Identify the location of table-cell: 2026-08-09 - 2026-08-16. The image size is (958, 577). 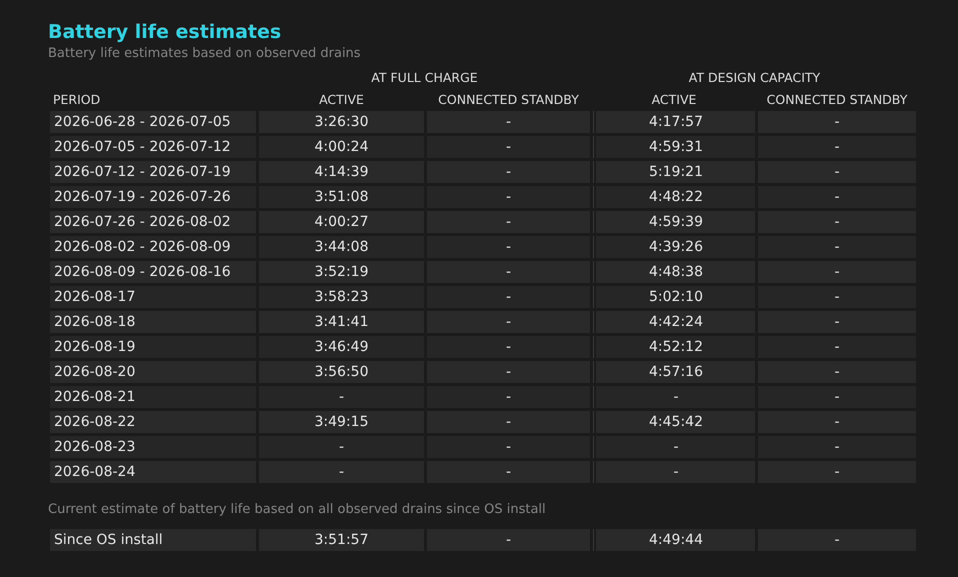
(153, 272).